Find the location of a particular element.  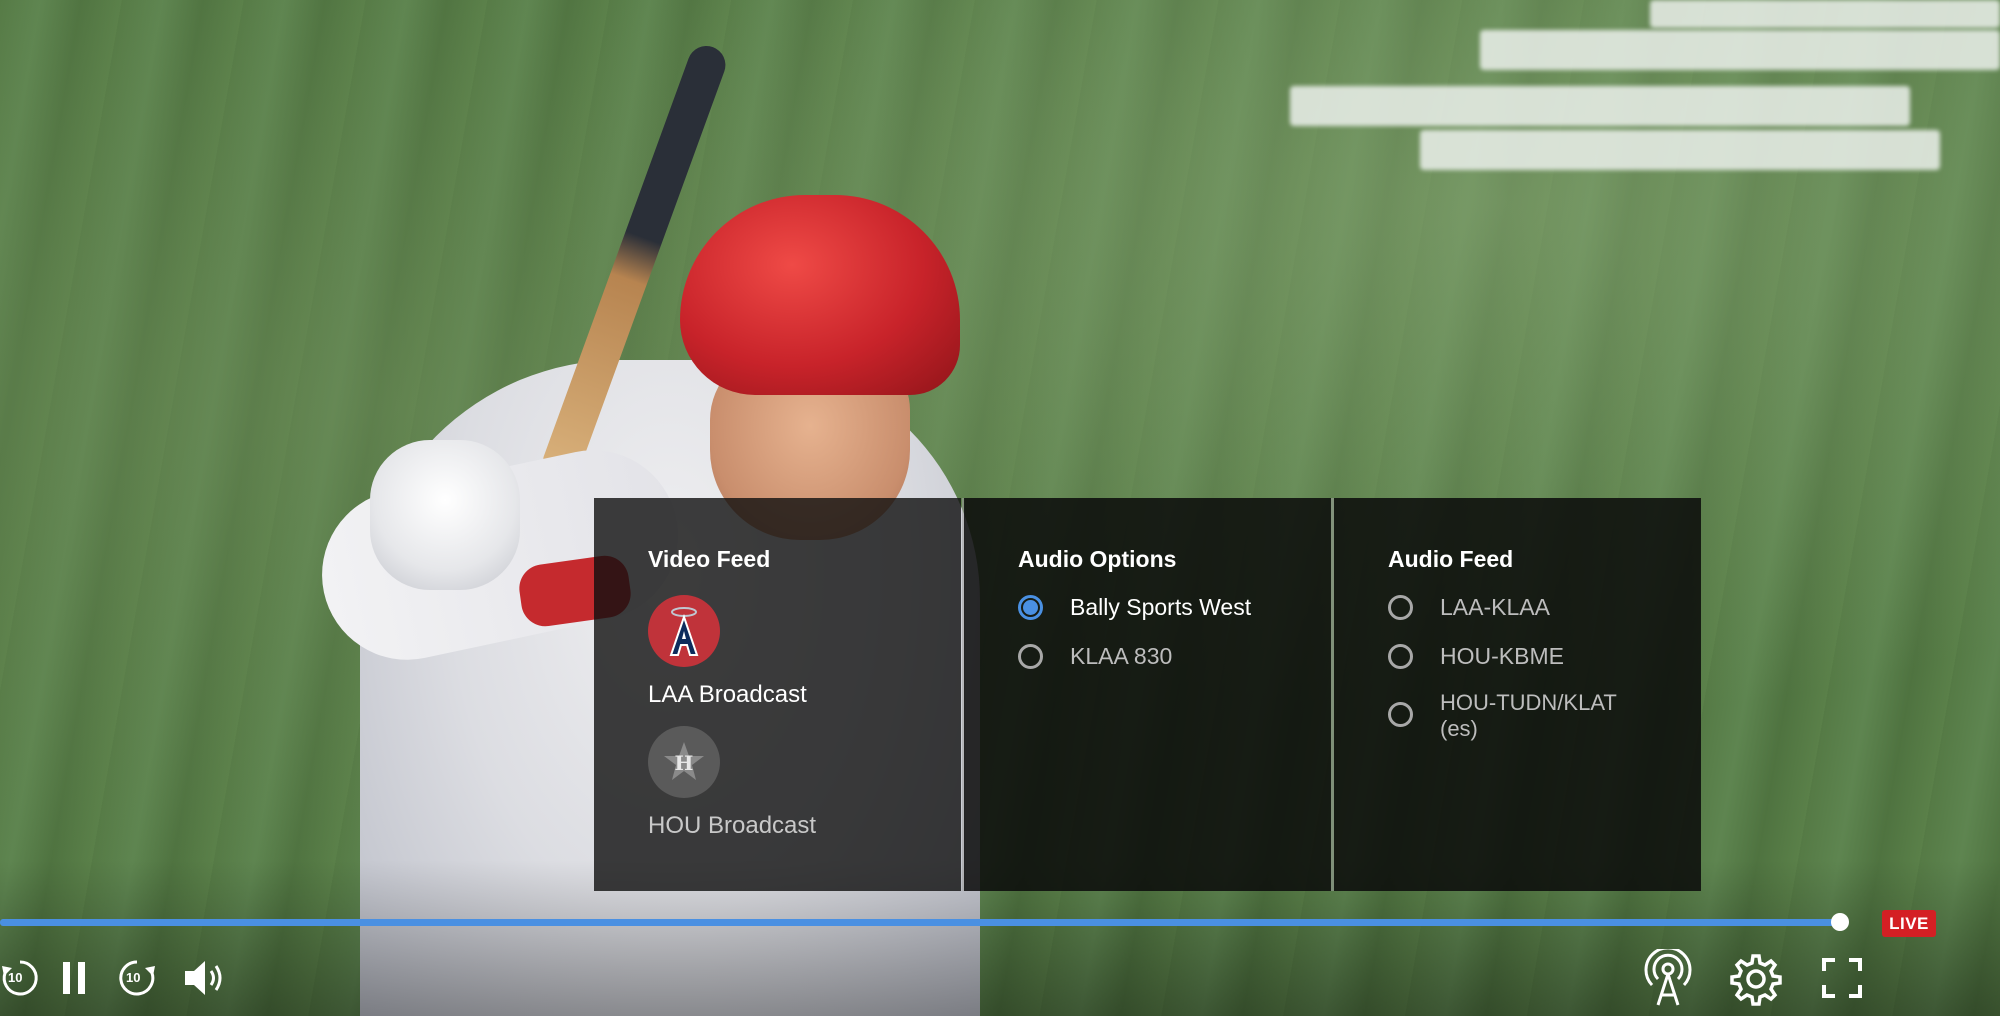

laa-broadcast-label: LAA Broadcast is located at coordinates (727, 694).